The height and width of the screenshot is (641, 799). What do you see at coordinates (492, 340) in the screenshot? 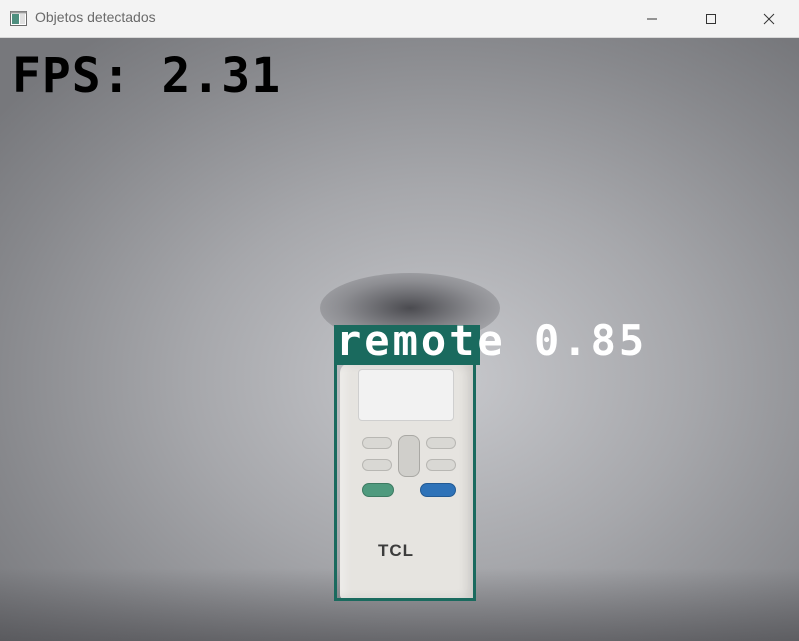
I see `detection-label: remote 0.85` at bounding box center [492, 340].